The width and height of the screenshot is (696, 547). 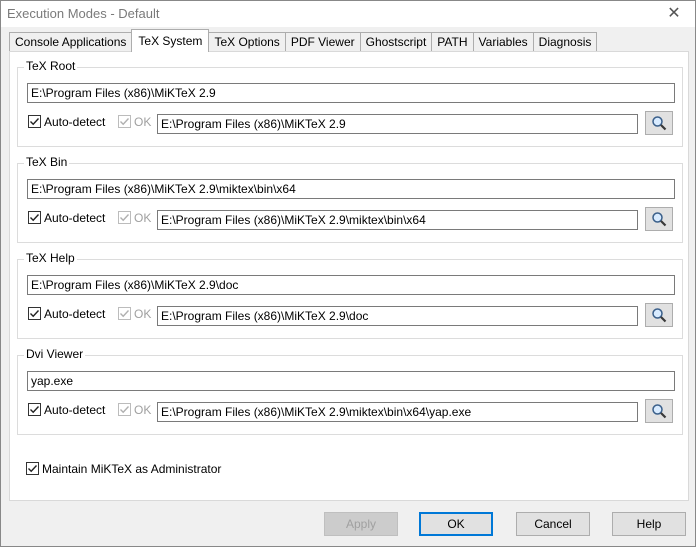 I want to click on dvi-viewer-input: yap.exe, so click(x=351, y=381).